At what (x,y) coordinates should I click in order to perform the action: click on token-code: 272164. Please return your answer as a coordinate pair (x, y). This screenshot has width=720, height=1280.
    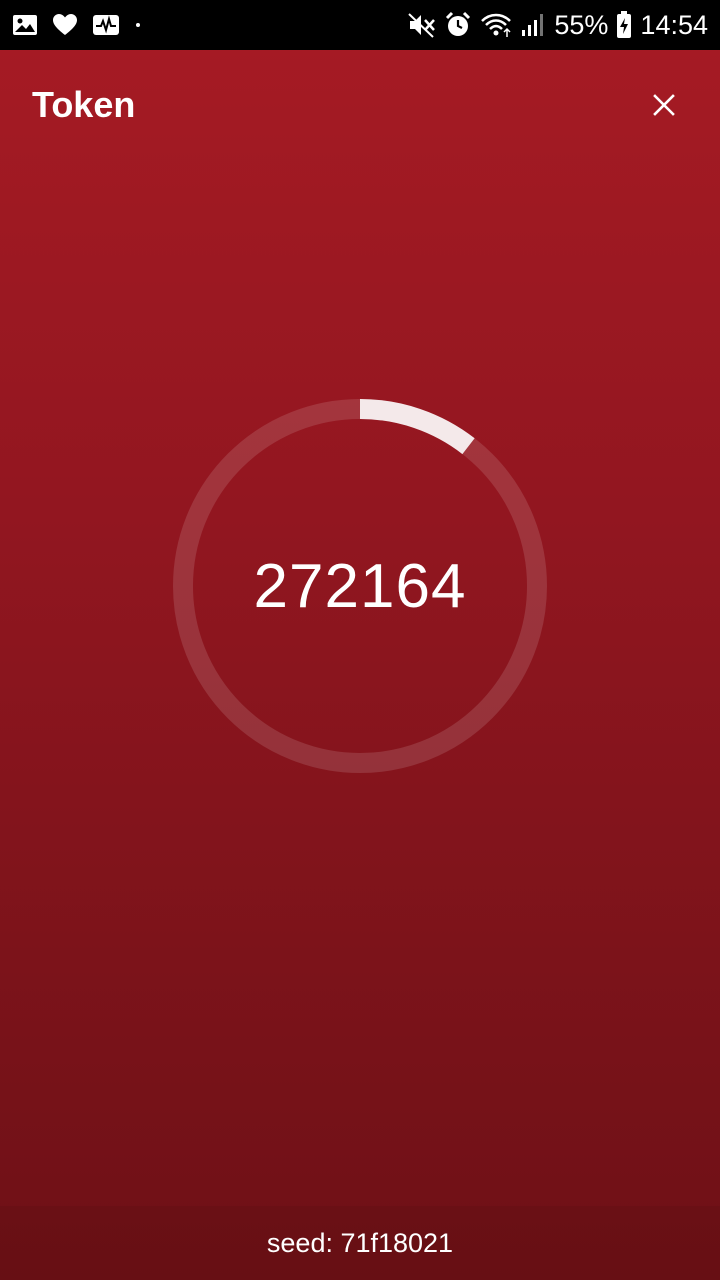
    Looking at the image, I should click on (360, 586).